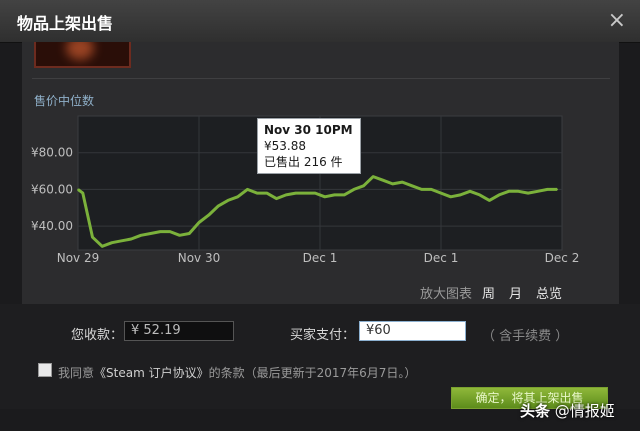 The height and width of the screenshot is (431, 640). I want to click on watermark-account: @情报姬, so click(584, 411).